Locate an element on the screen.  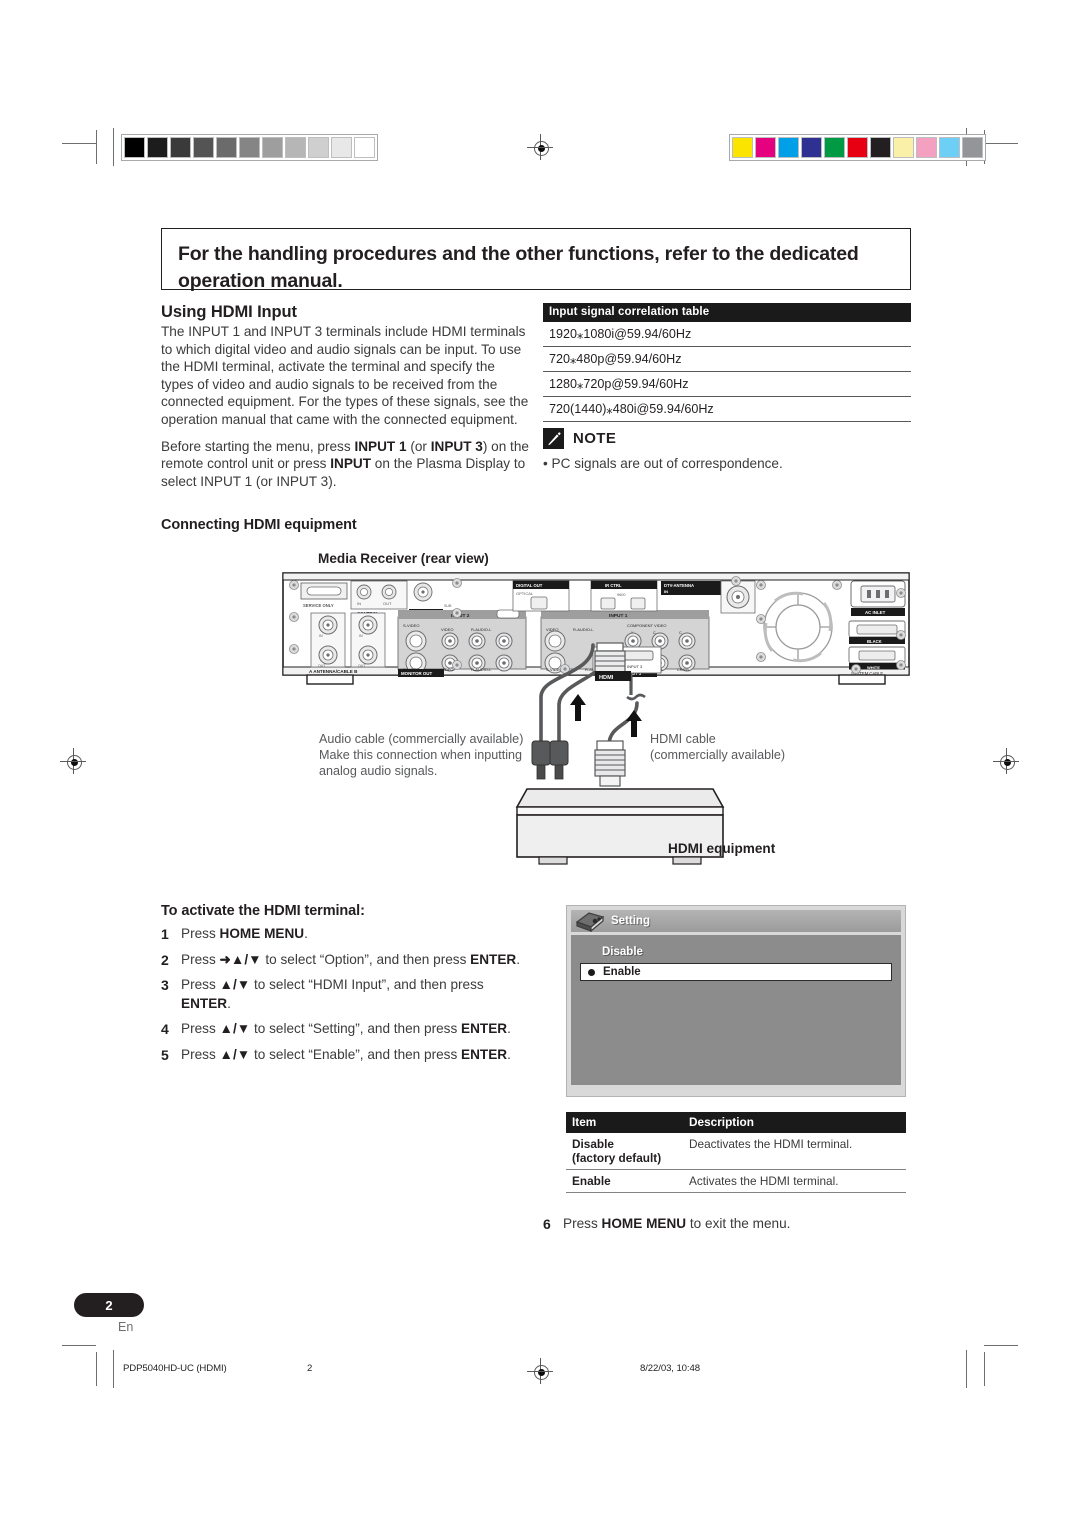
process-color-bar is located at coordinates (857, 147).